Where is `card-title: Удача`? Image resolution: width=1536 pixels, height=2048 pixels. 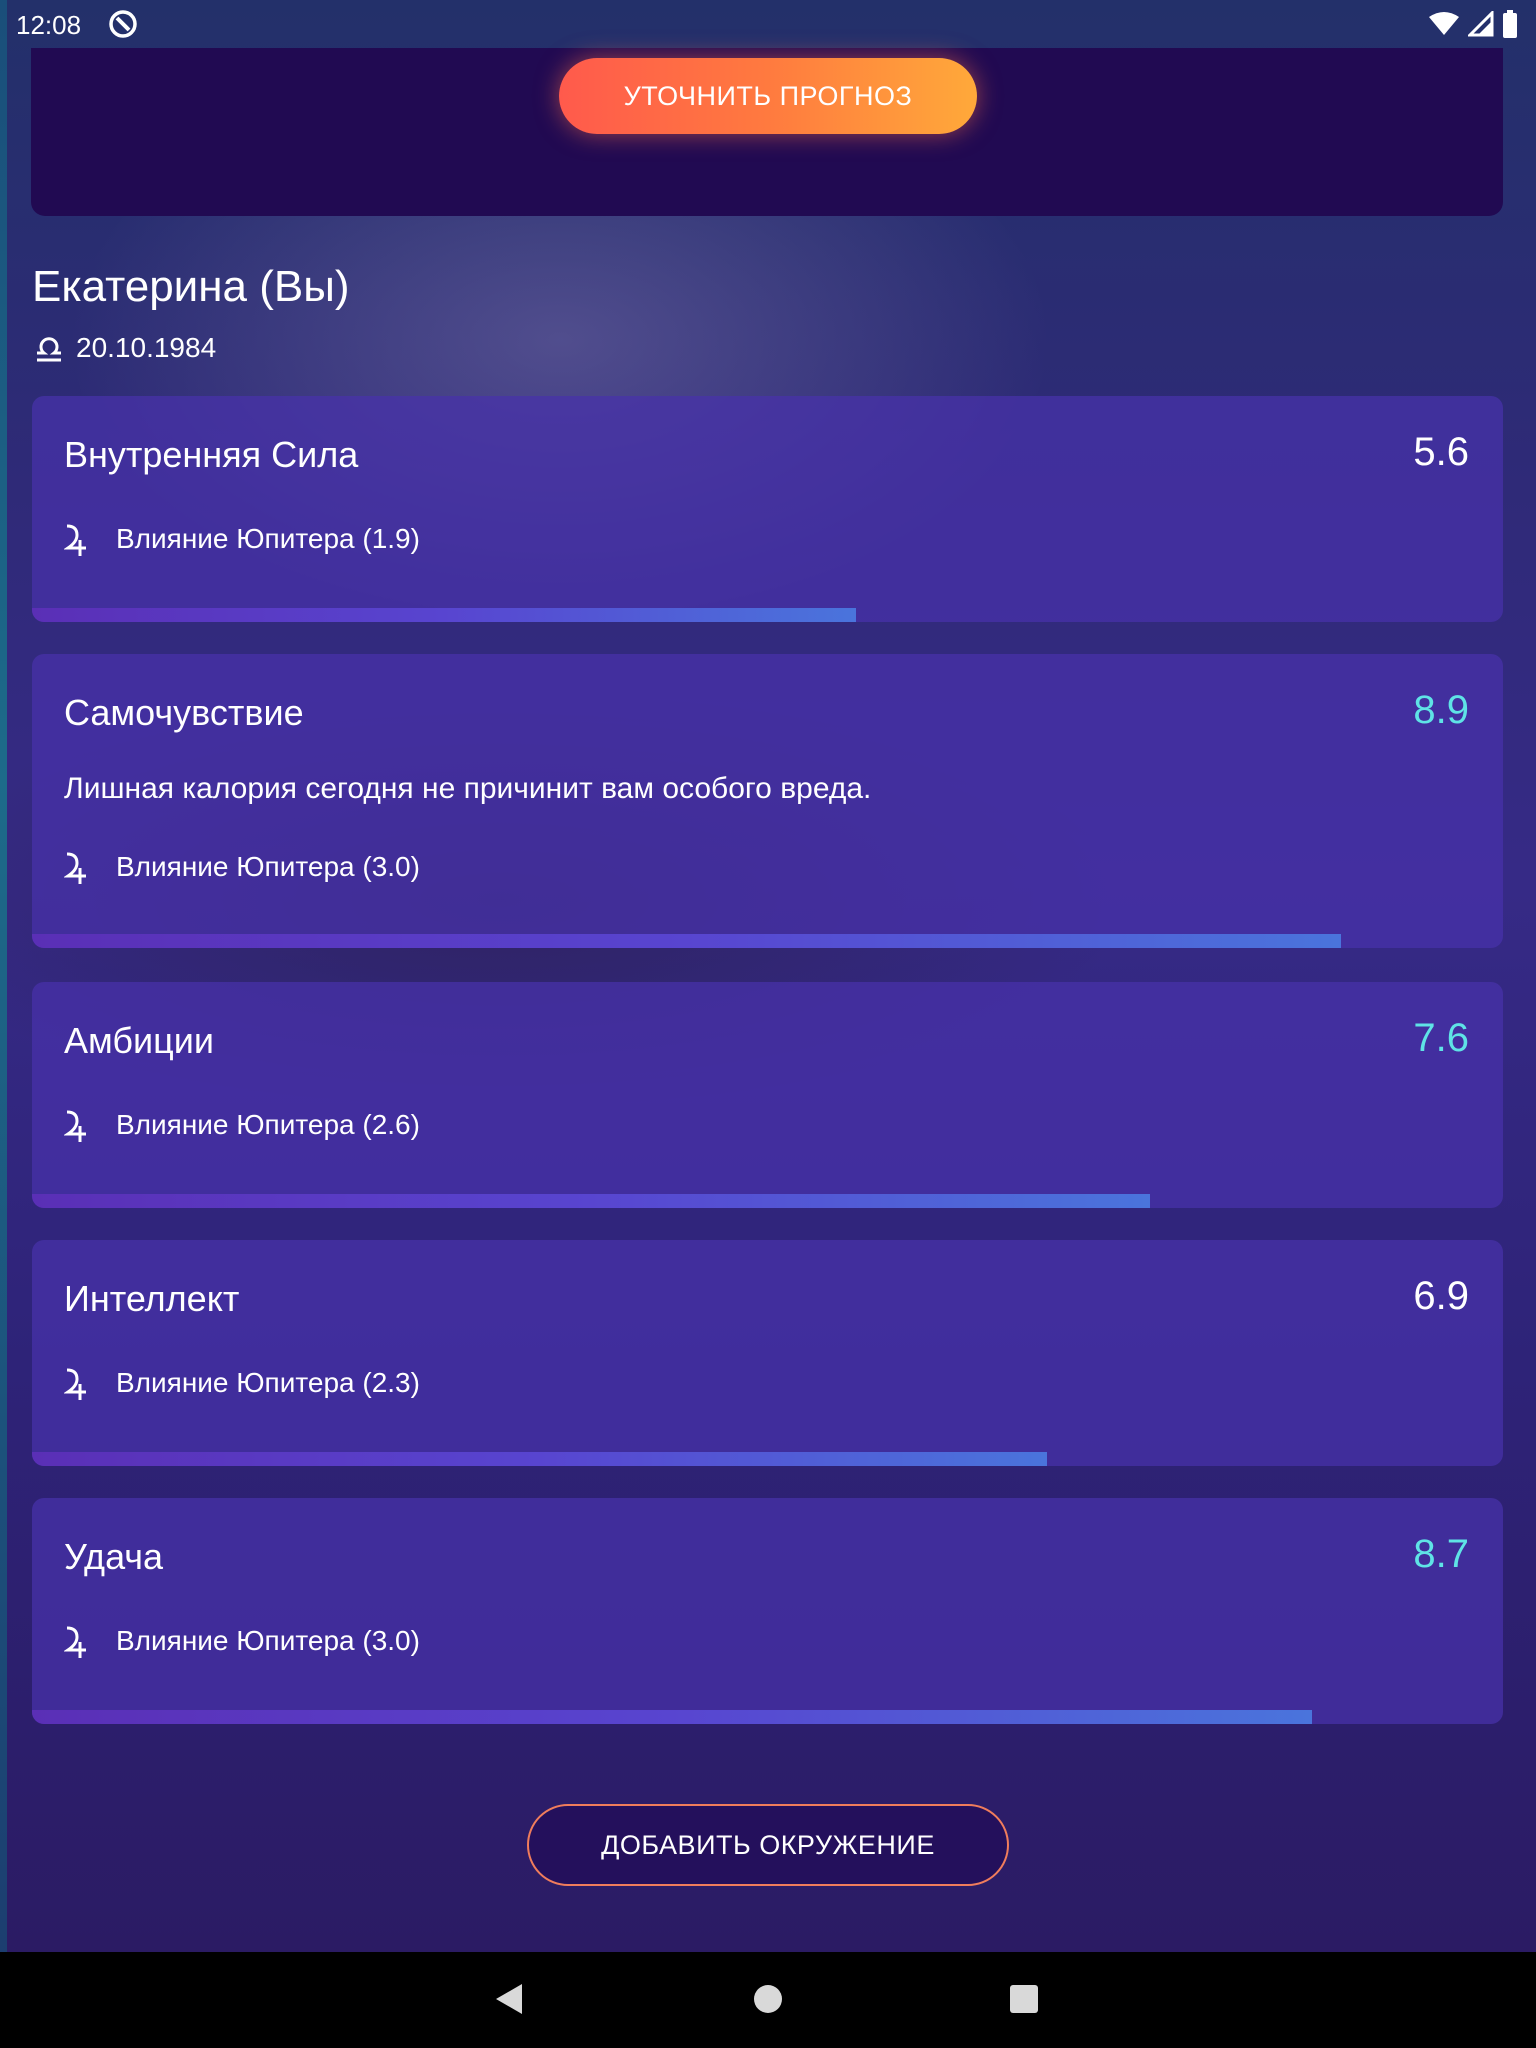 card-title: Удача is located at coordinates (114, 1556).